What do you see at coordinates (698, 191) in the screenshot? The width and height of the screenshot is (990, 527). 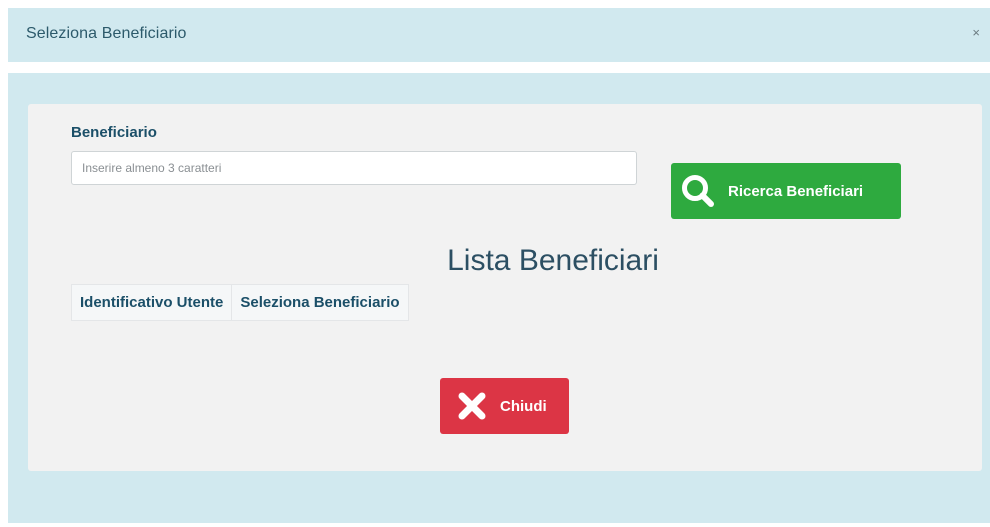 I see `search-icon` at bounding box center [698, 191].